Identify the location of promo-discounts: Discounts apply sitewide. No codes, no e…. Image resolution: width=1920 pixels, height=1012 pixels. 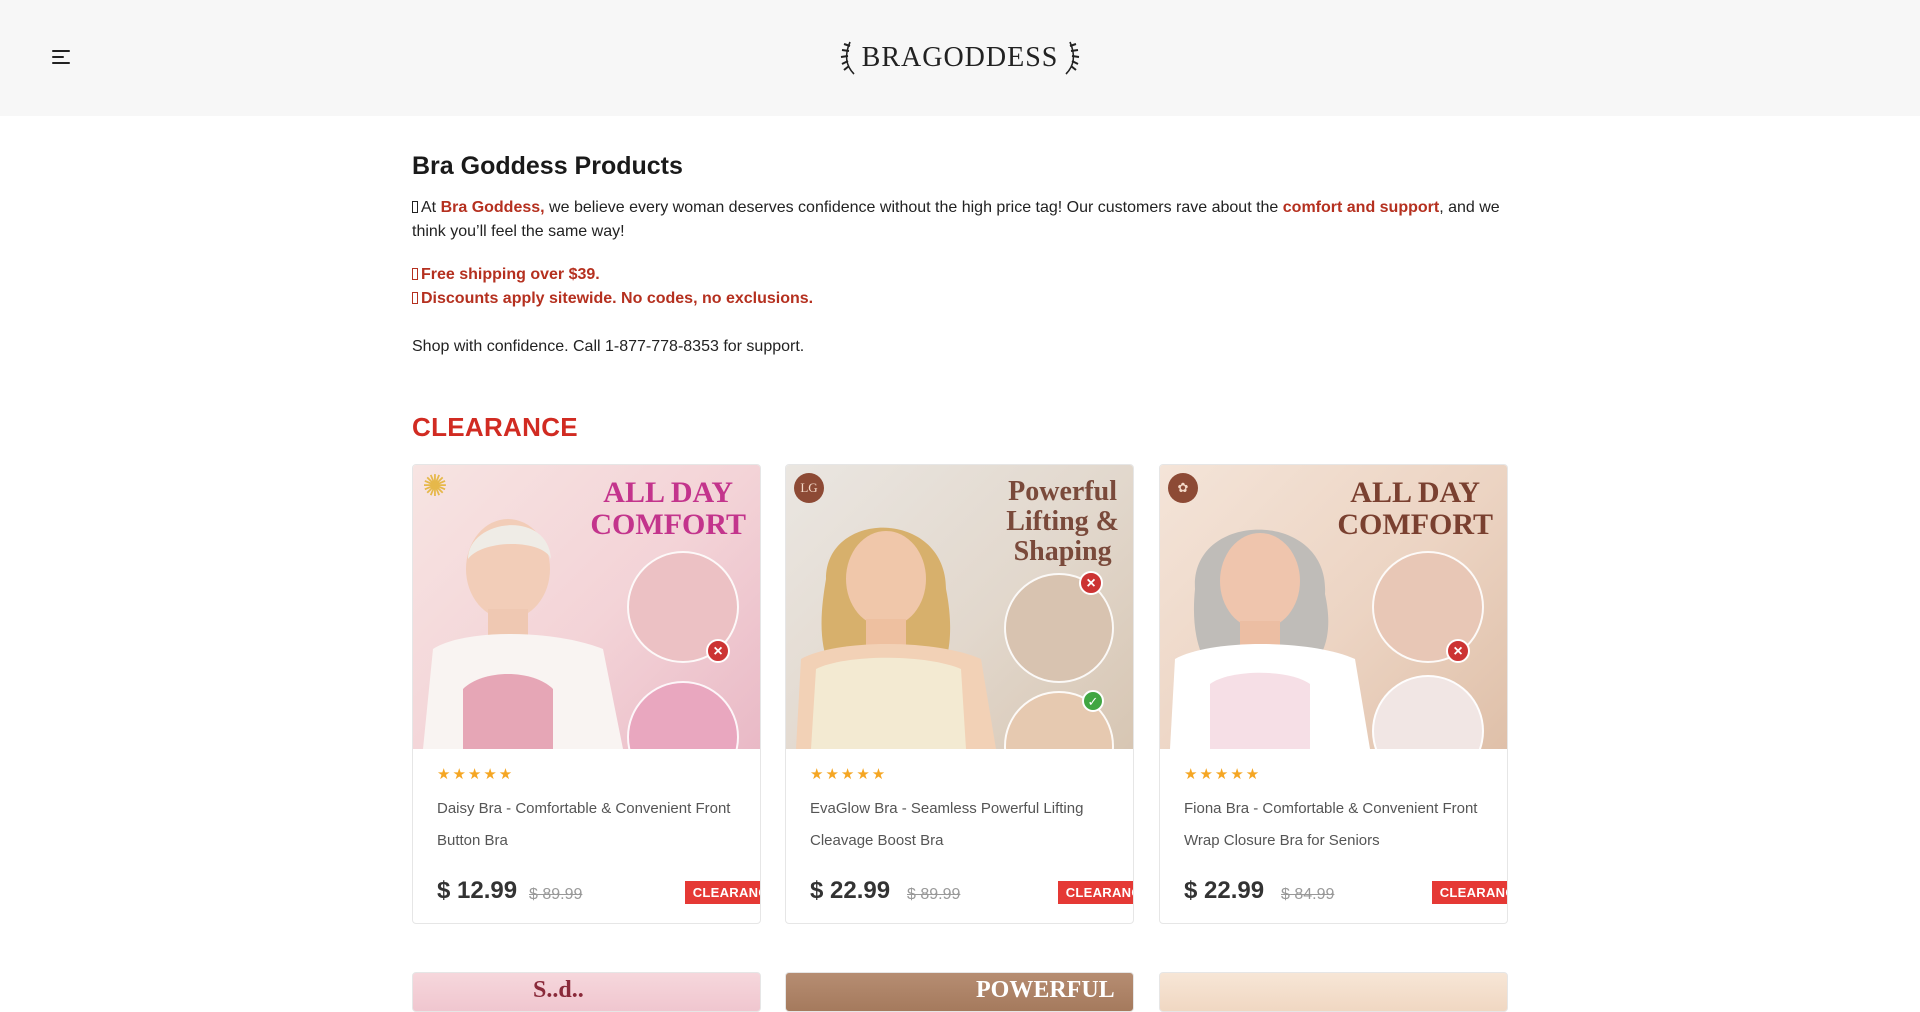
(612, 299).